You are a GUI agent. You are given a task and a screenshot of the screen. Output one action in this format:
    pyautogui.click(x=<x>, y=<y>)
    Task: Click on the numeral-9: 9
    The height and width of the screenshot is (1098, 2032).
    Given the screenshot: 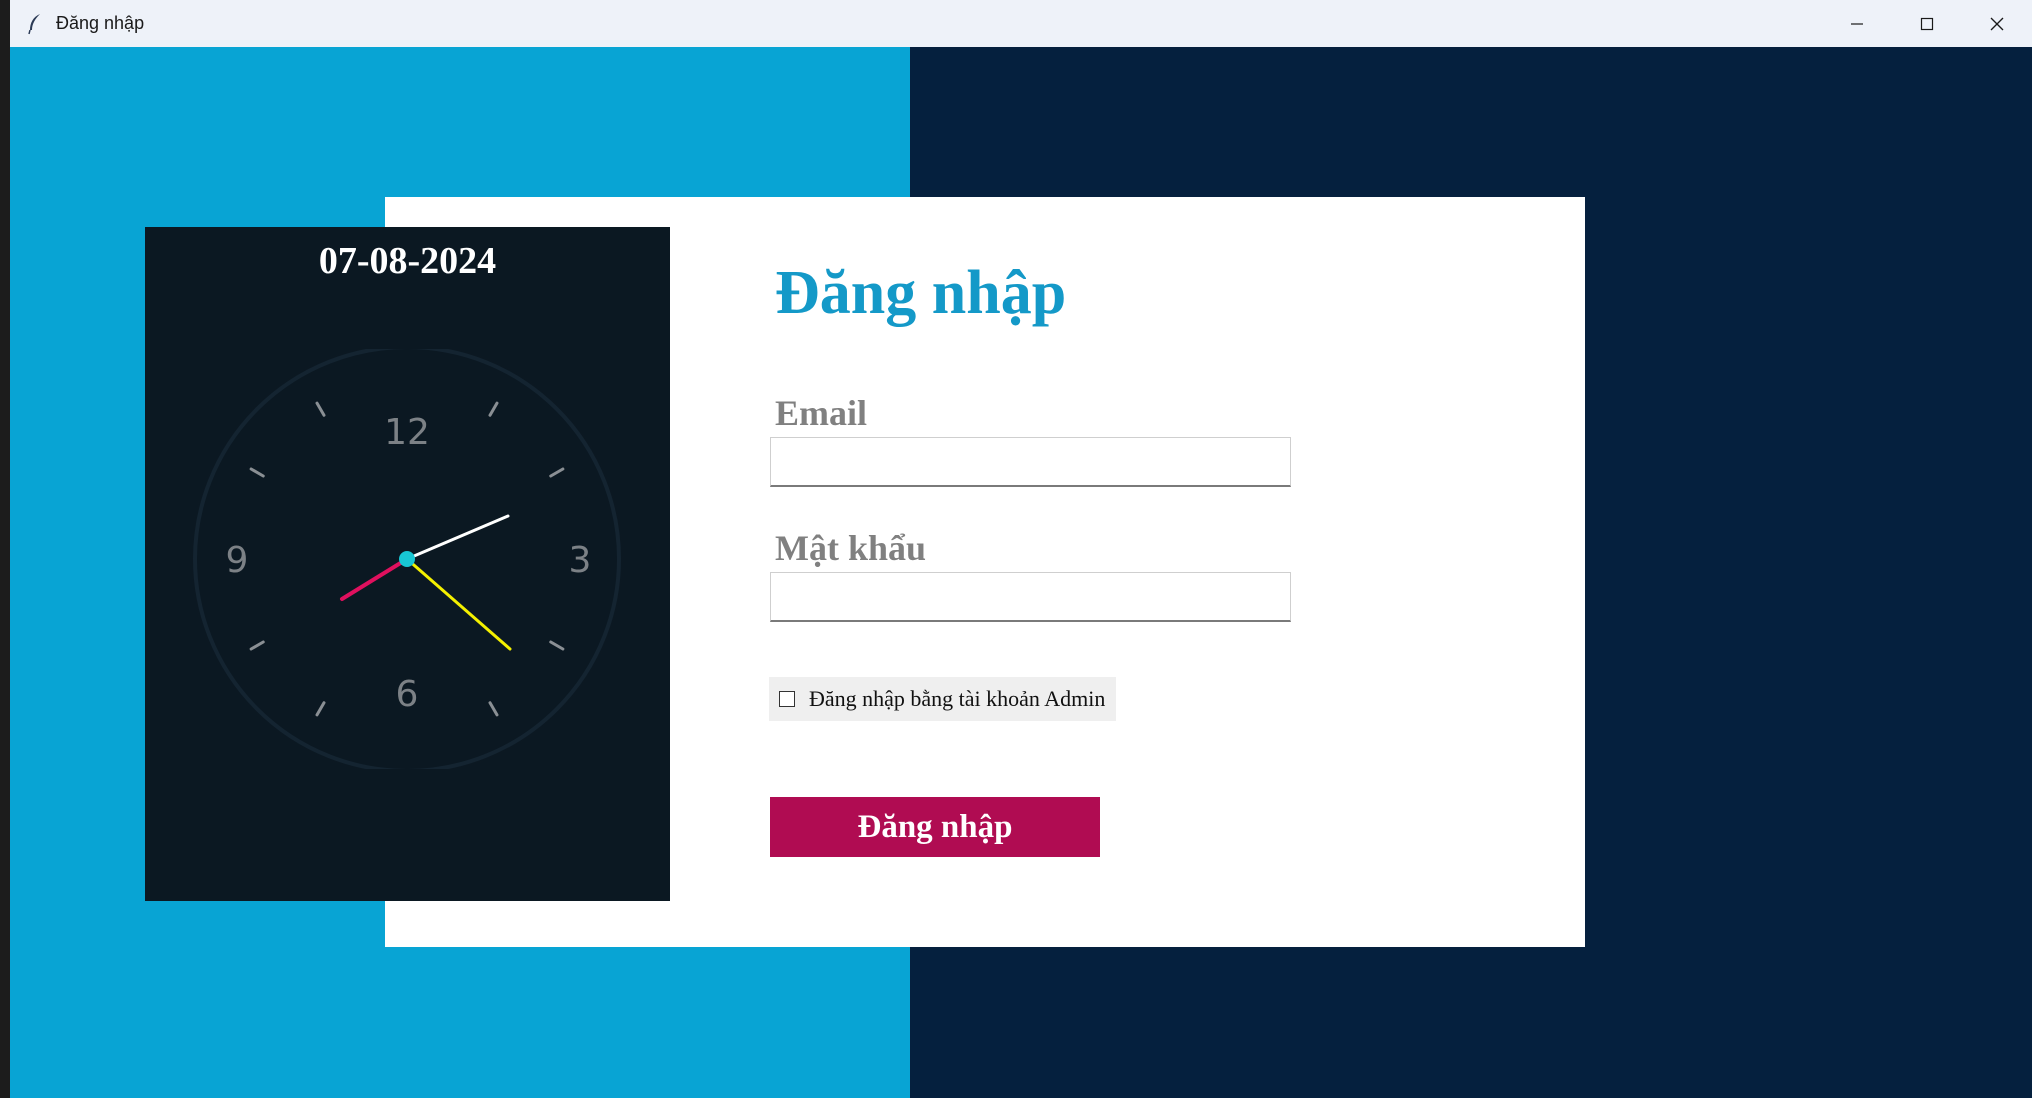 What is the action you would take?
    pyautogui.click(x=237, y=560)
    